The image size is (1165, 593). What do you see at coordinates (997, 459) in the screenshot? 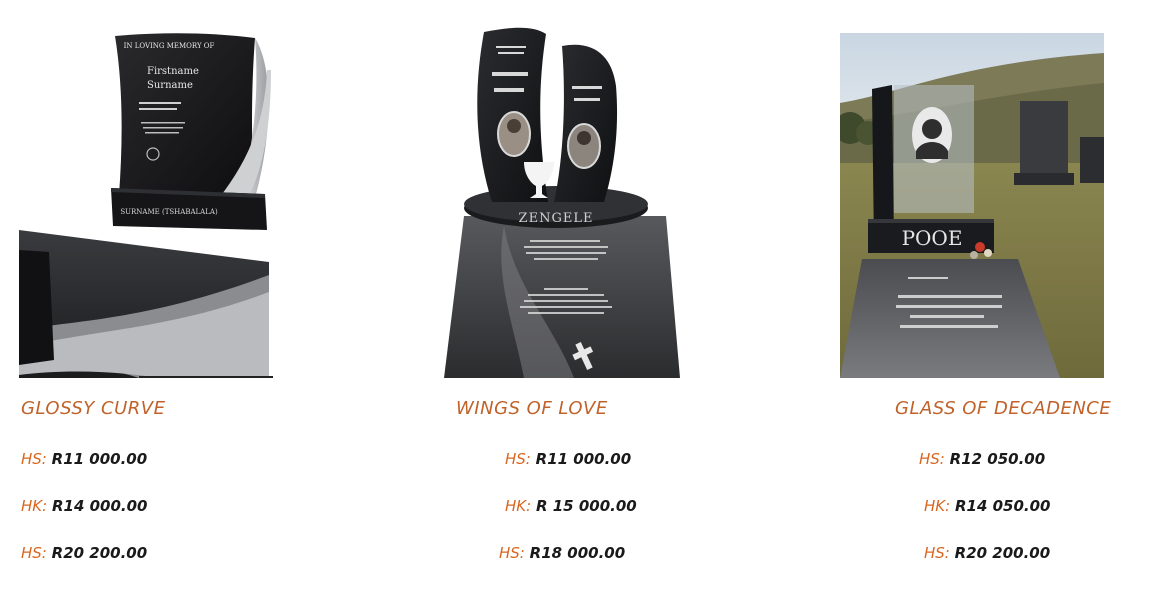
I see `price-value: R12 050.00` at bounding box center [997, 459].